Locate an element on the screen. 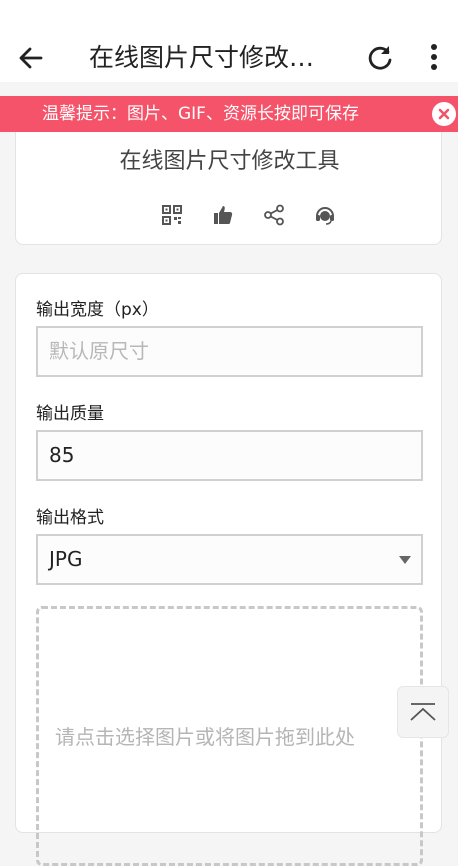  refresh-icon is located at coordinates (380, 58).